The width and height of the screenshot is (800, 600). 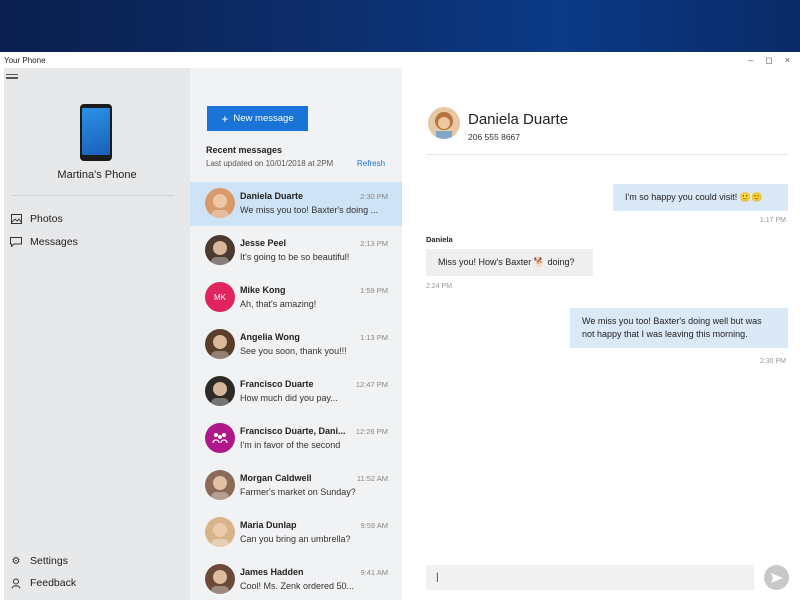 What do you see at coordinates (263, 243) in the screenshot?
I see `conversation-name: Jesse Peel` at bounding box center [263, 243].